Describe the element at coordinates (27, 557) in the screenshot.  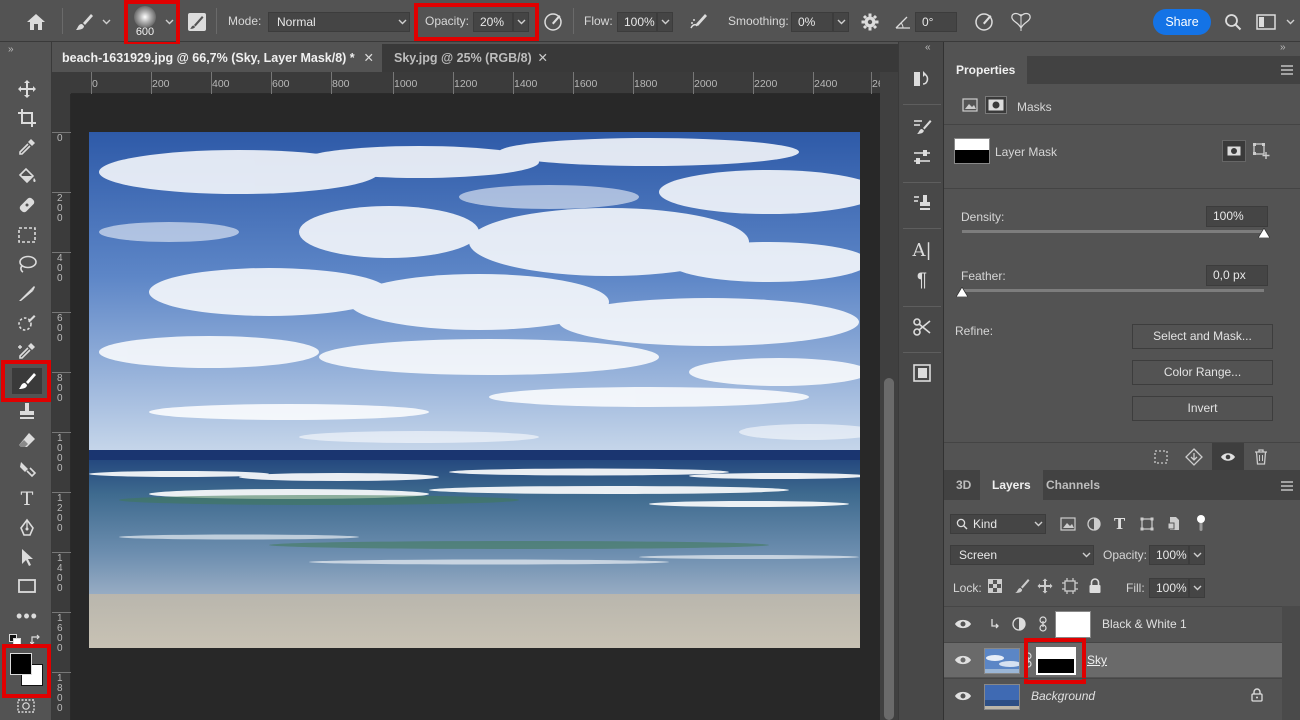
I see `path-selection-icon` at that location.